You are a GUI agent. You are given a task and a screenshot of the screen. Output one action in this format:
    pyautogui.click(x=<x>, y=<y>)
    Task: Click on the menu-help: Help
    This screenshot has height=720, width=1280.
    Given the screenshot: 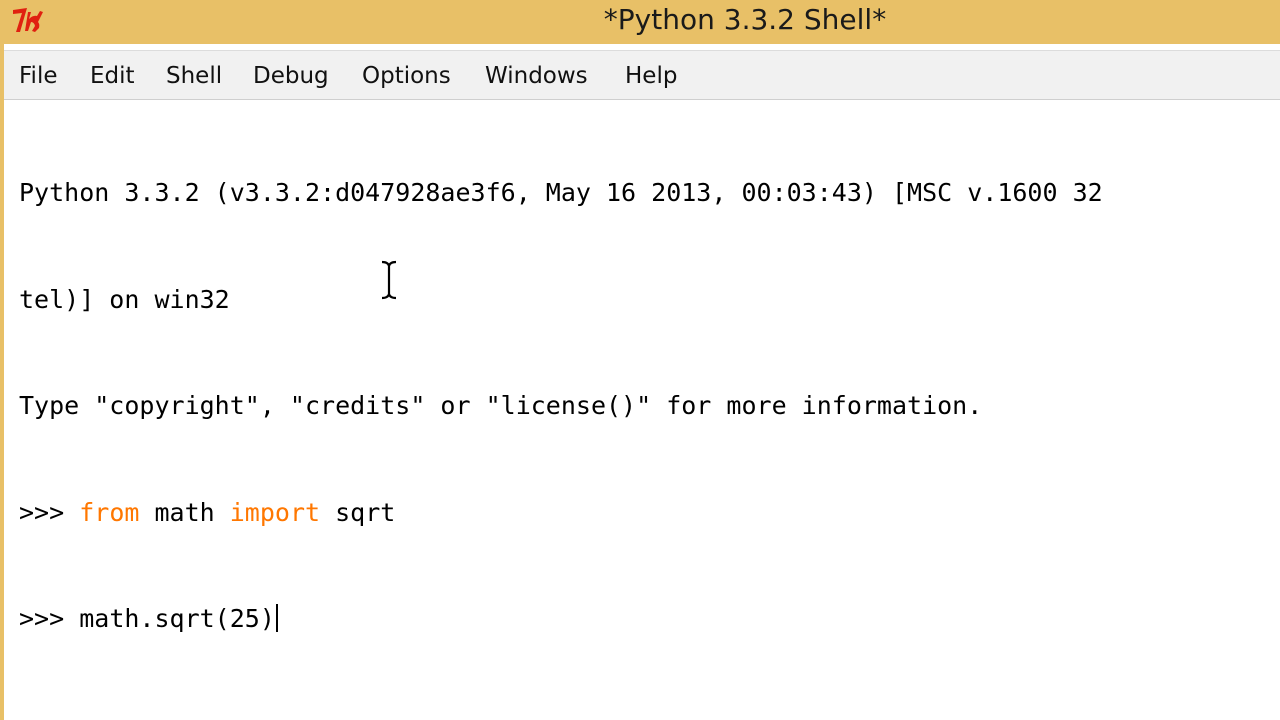 What is the action you would take?
    pyautogui.click(x=651, y=76)
    